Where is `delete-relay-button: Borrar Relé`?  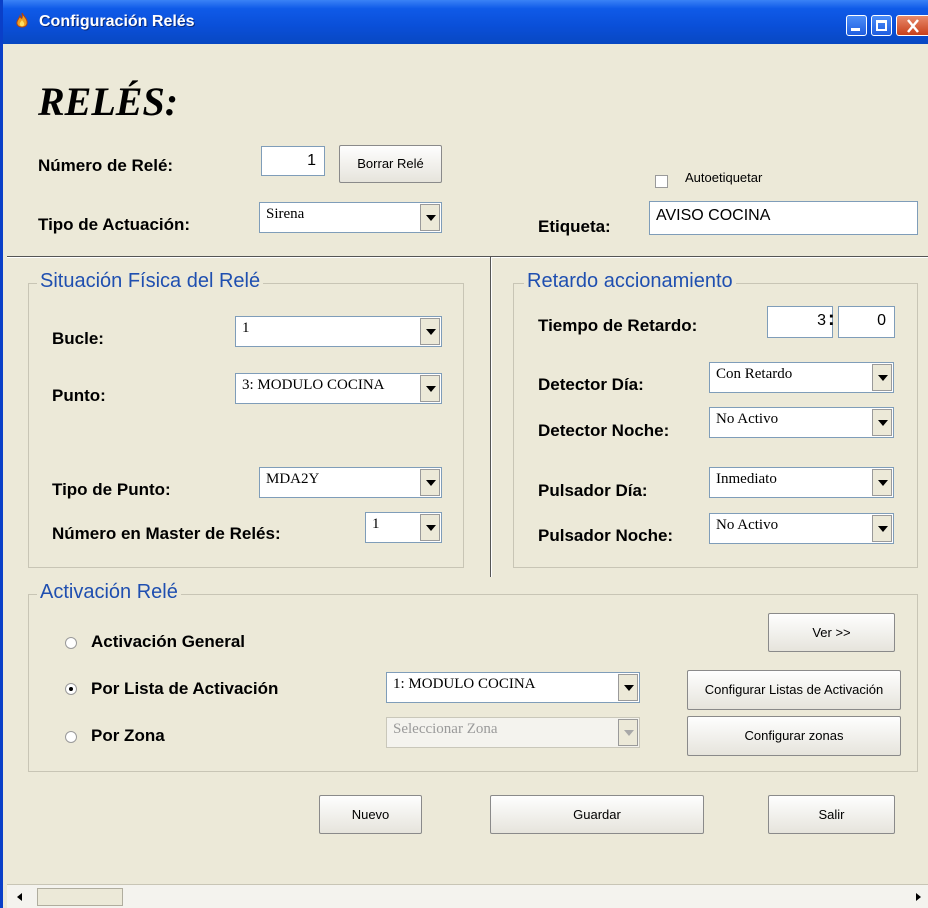
delete-relay-button: Borrar Relé is located at coordinates (390, 164).